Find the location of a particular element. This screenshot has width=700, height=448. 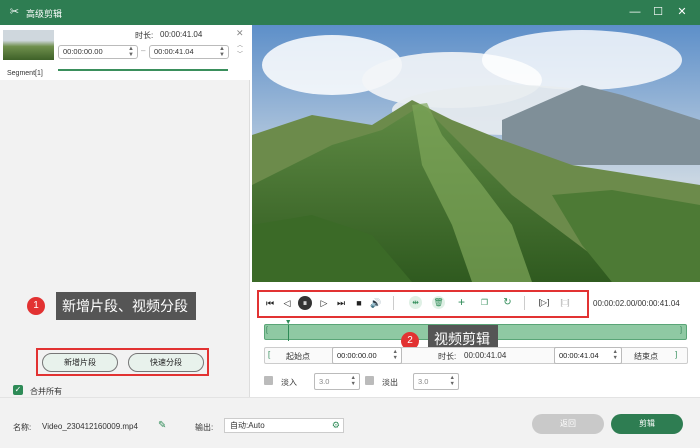

minimize-button: — is located at coordinates (635, 12).